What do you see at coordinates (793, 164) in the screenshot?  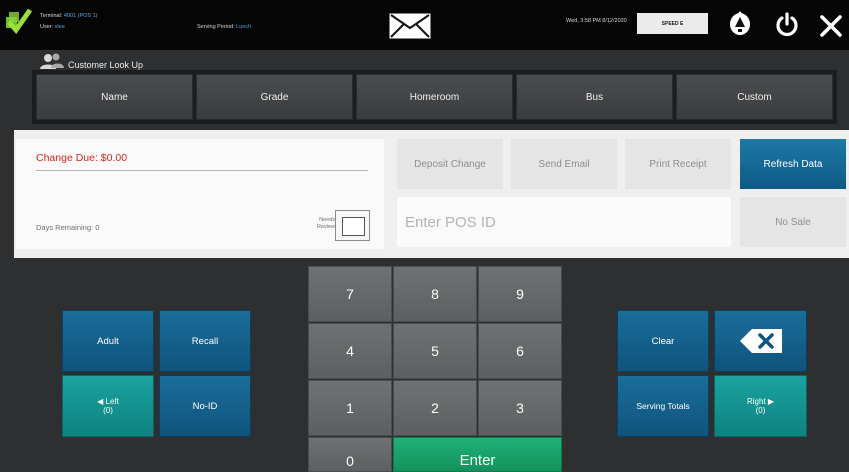 I see `refresh-data-button: Refresh Data` at bounding box center [793, 164].